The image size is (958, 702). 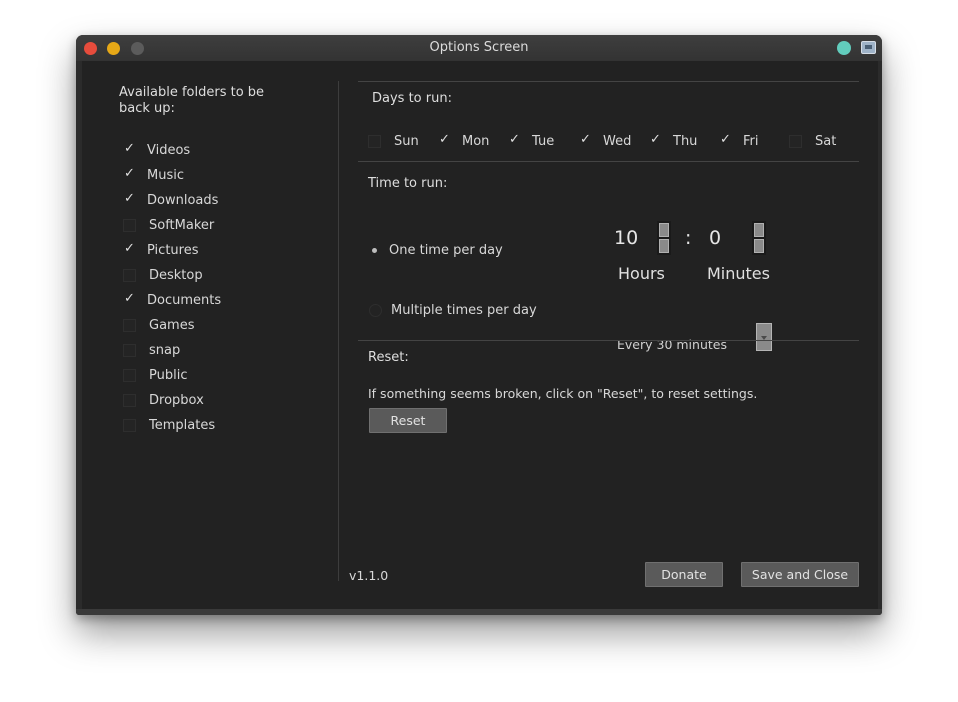 I want to click on checkbox-games, so click(x=129, y=325).